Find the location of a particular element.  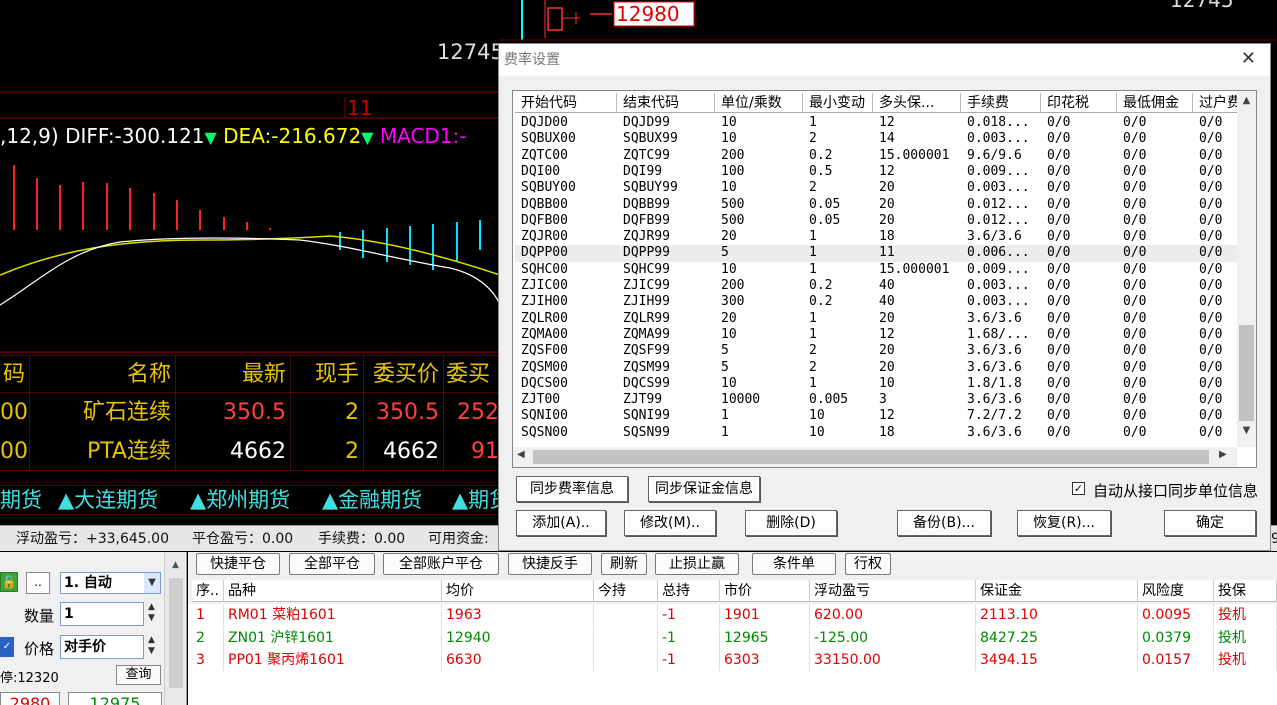

col-total: 总持 is located at coordinates (689, 591).